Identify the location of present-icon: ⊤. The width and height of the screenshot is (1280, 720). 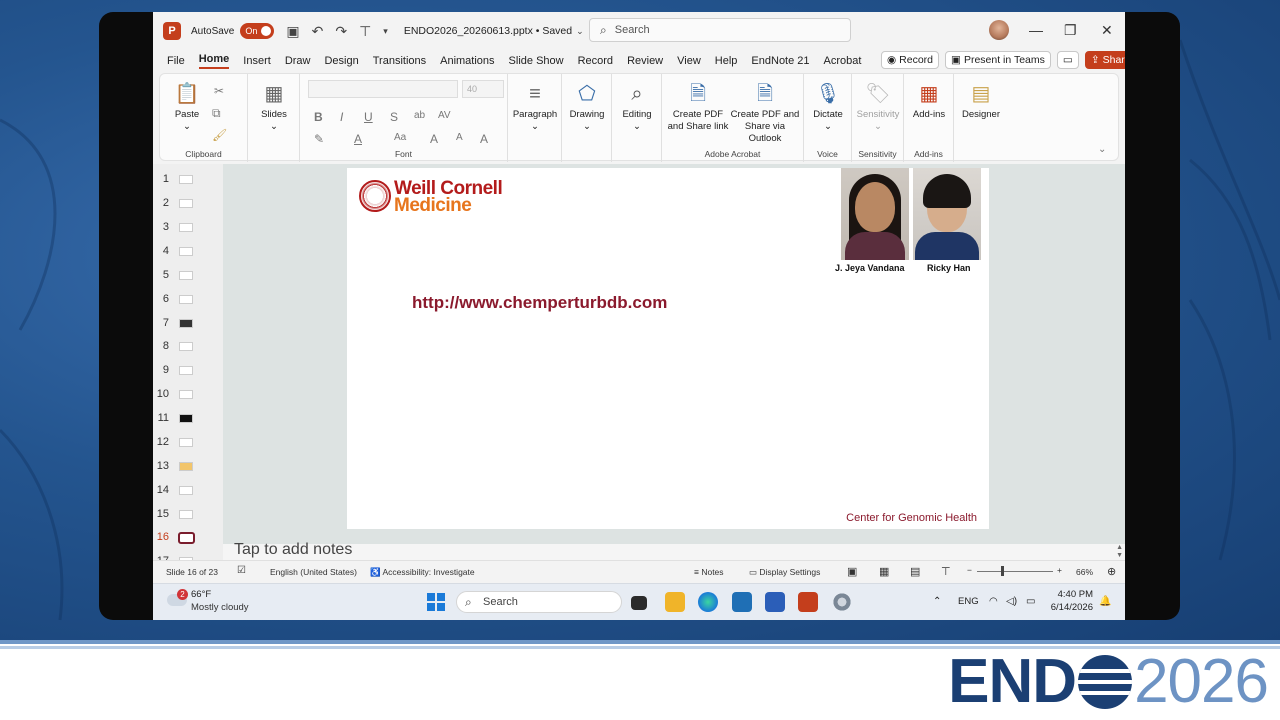
(365, 31).